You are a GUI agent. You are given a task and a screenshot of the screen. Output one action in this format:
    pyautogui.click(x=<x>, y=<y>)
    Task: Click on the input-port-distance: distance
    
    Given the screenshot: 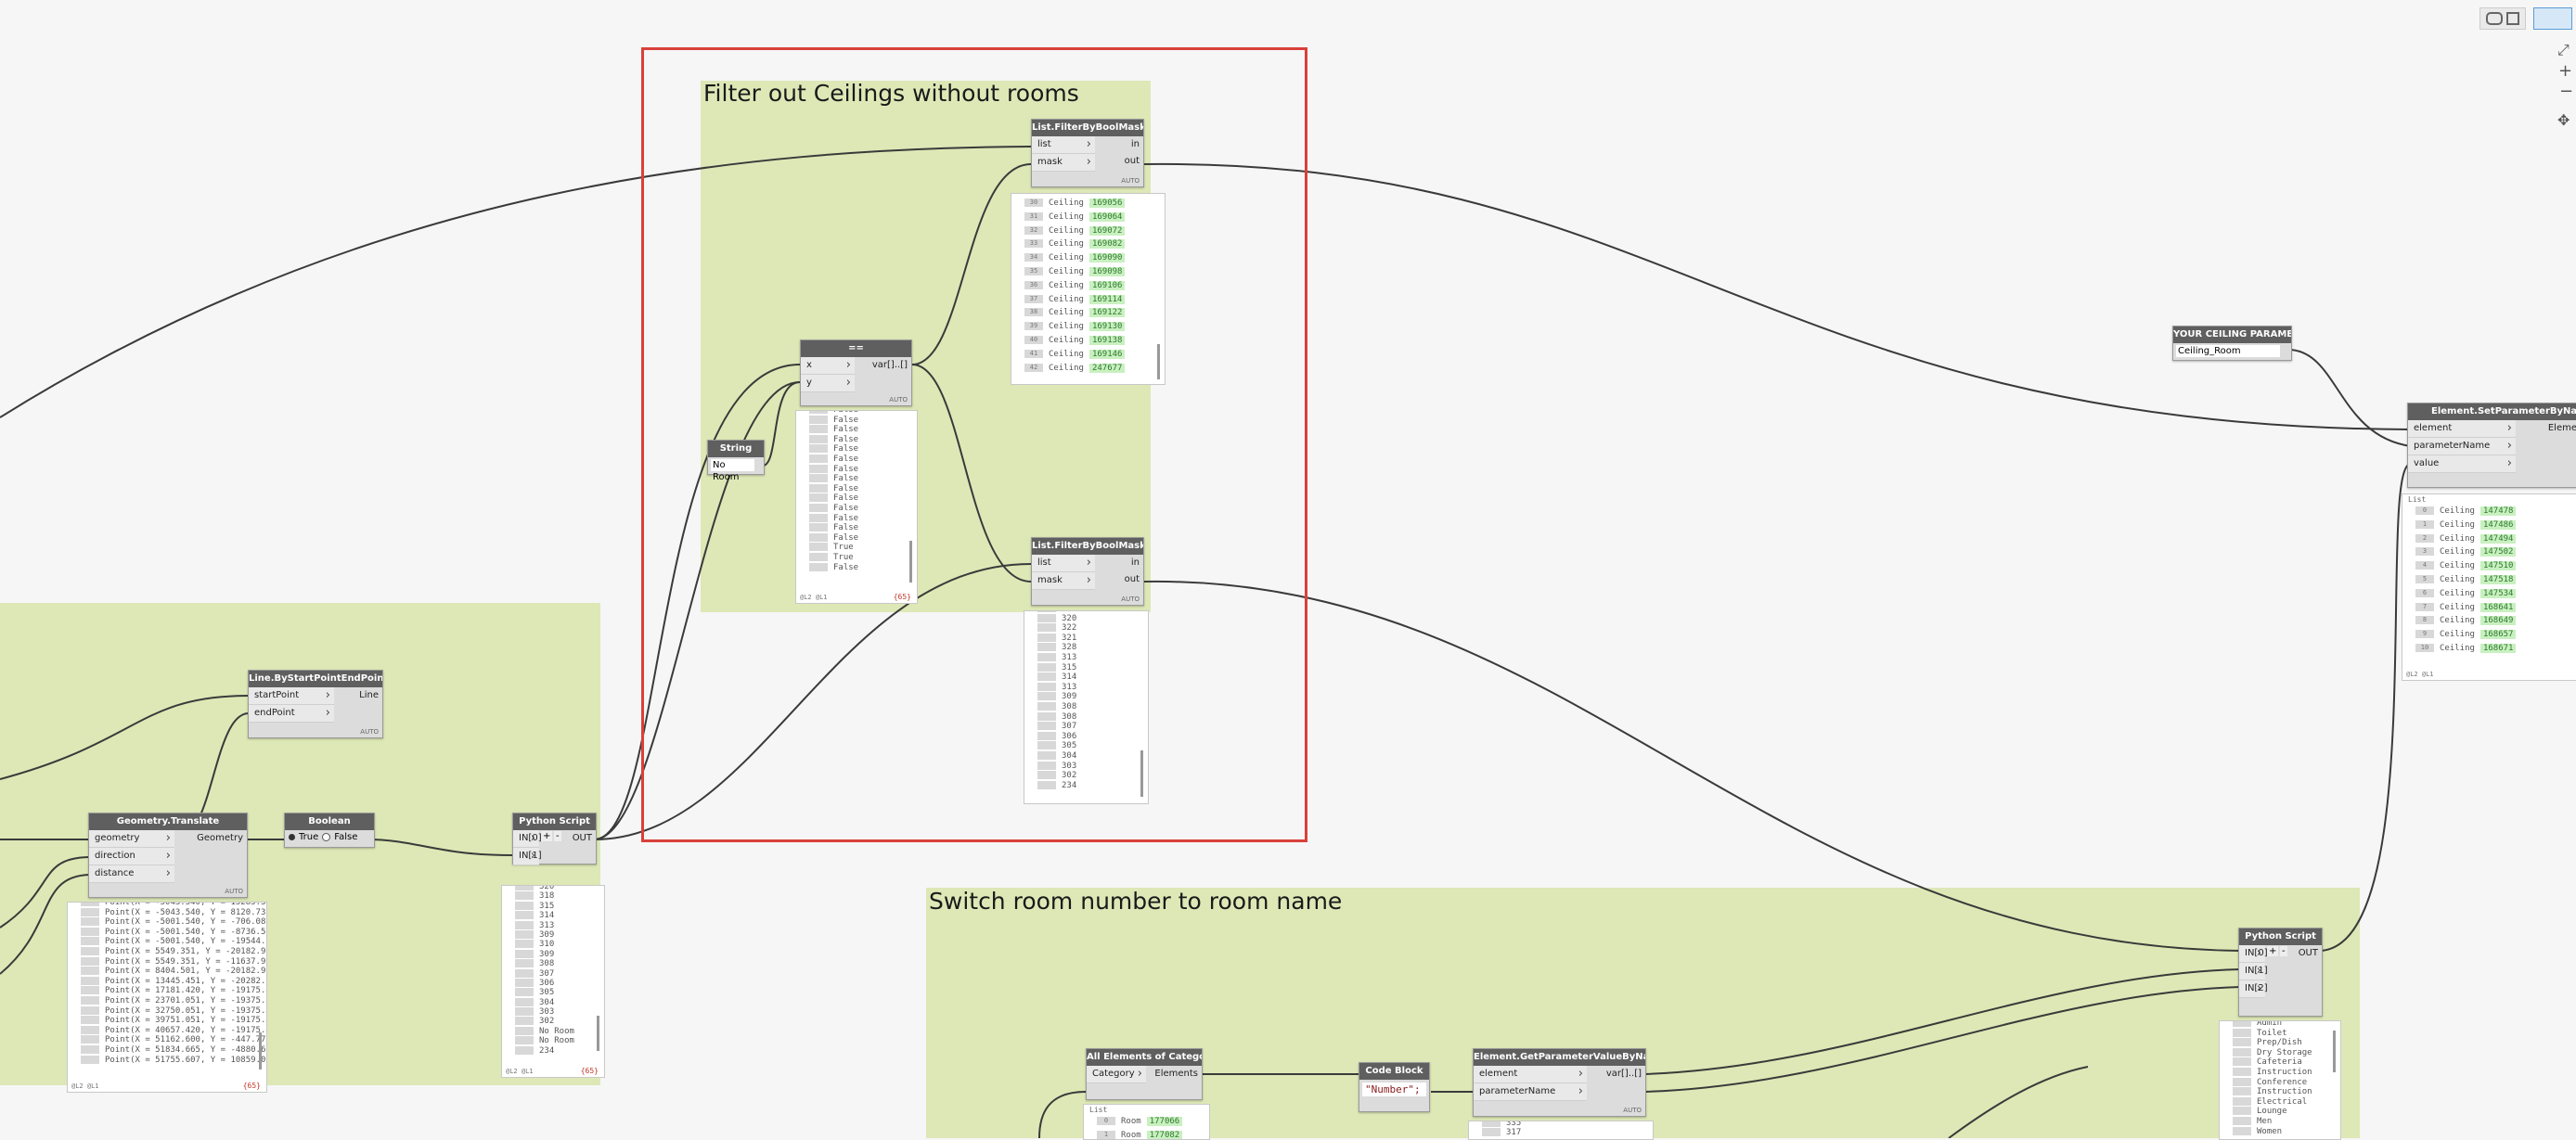 What is the action you would take?
    pyautogui.click(x=131, y=874)
    